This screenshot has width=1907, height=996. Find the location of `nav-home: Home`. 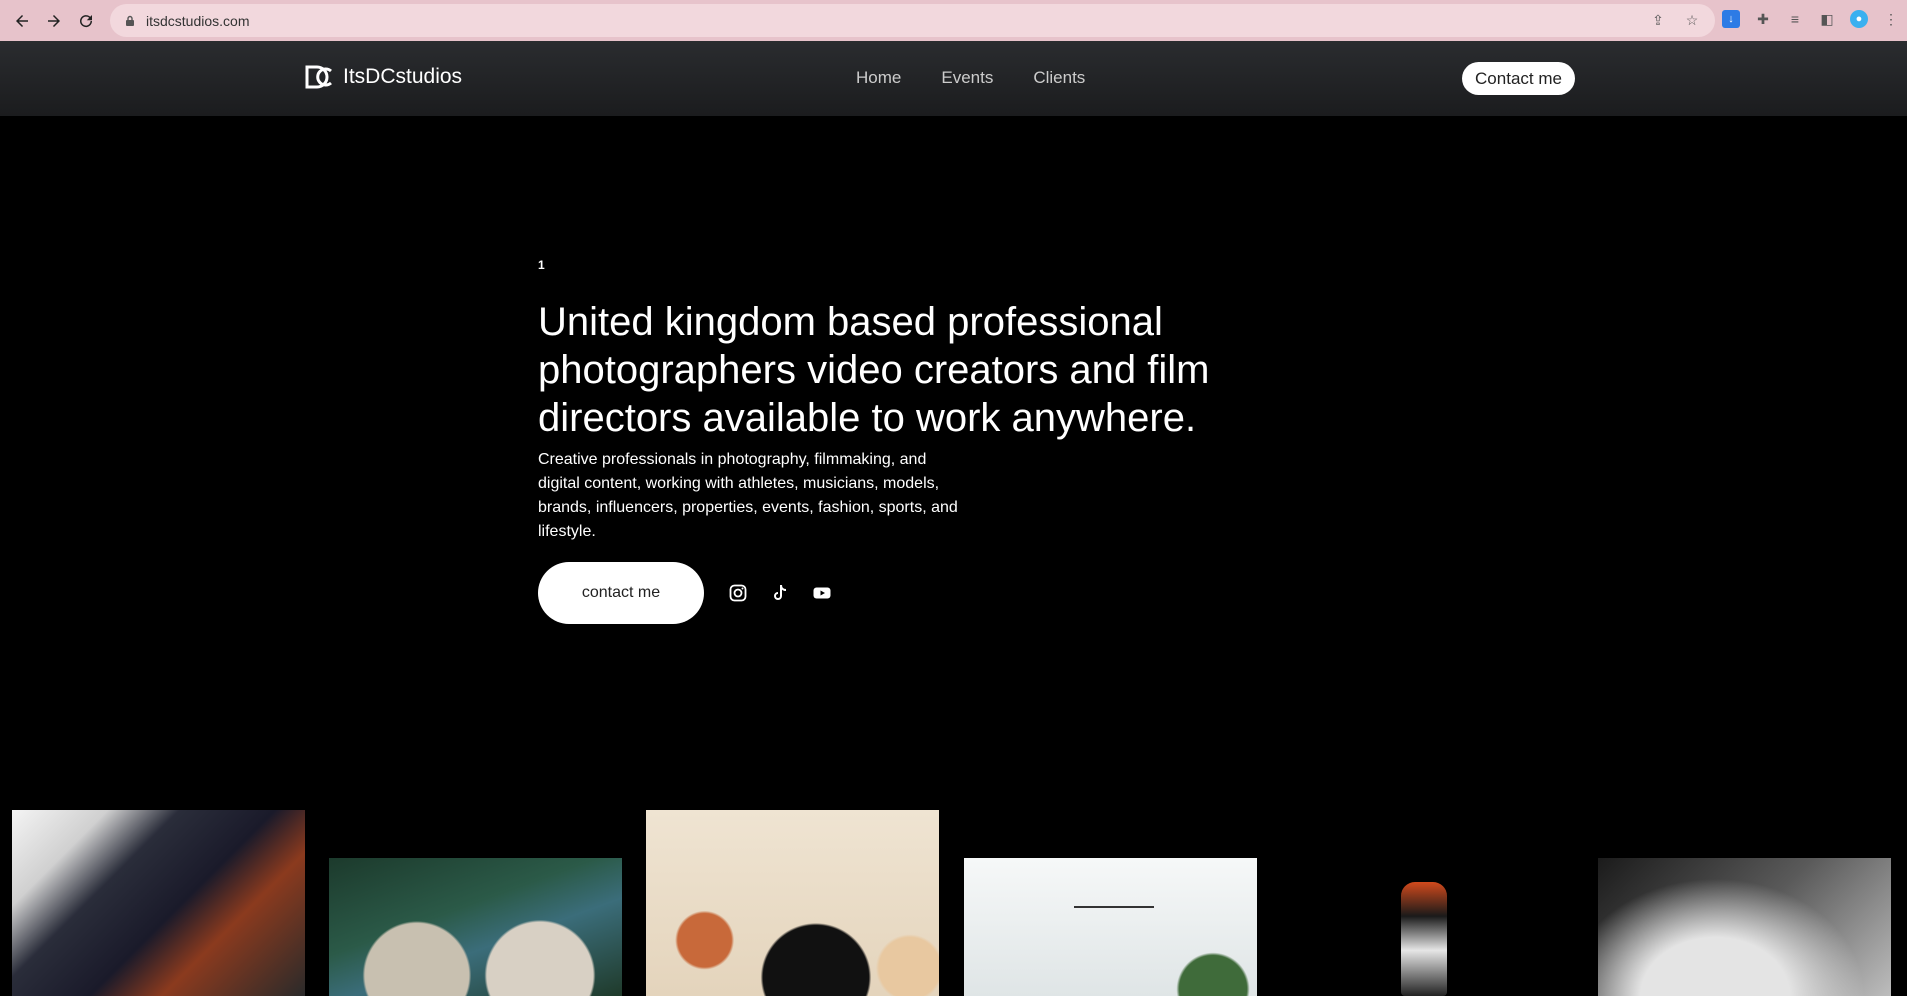

nav-home: Home is located at coordinates (878, 78).